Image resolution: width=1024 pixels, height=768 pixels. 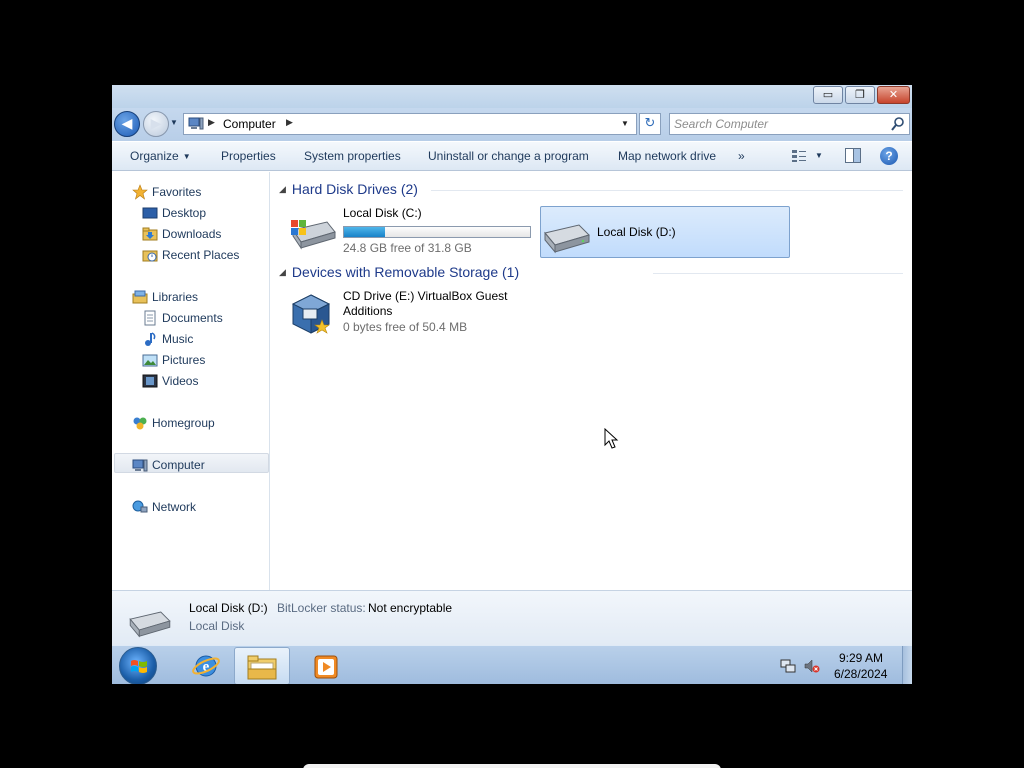 What do you see at coordinates (177, 192) in the screenshot?
I see `sidebar-item-label: Favorites` at bounding box center [177, 192].